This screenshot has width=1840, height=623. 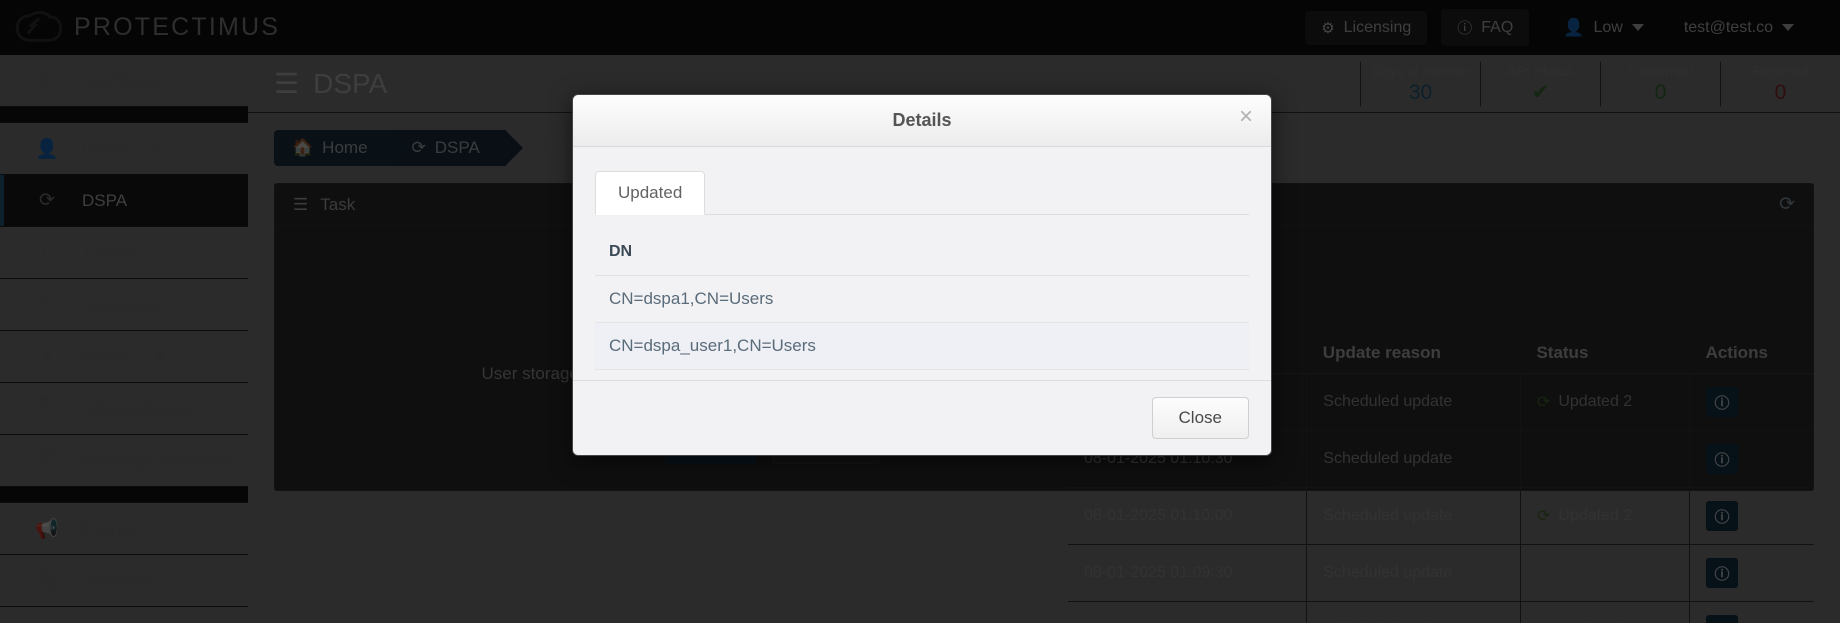 I want to click on col-dn: DN, so click(x=922, y=259).